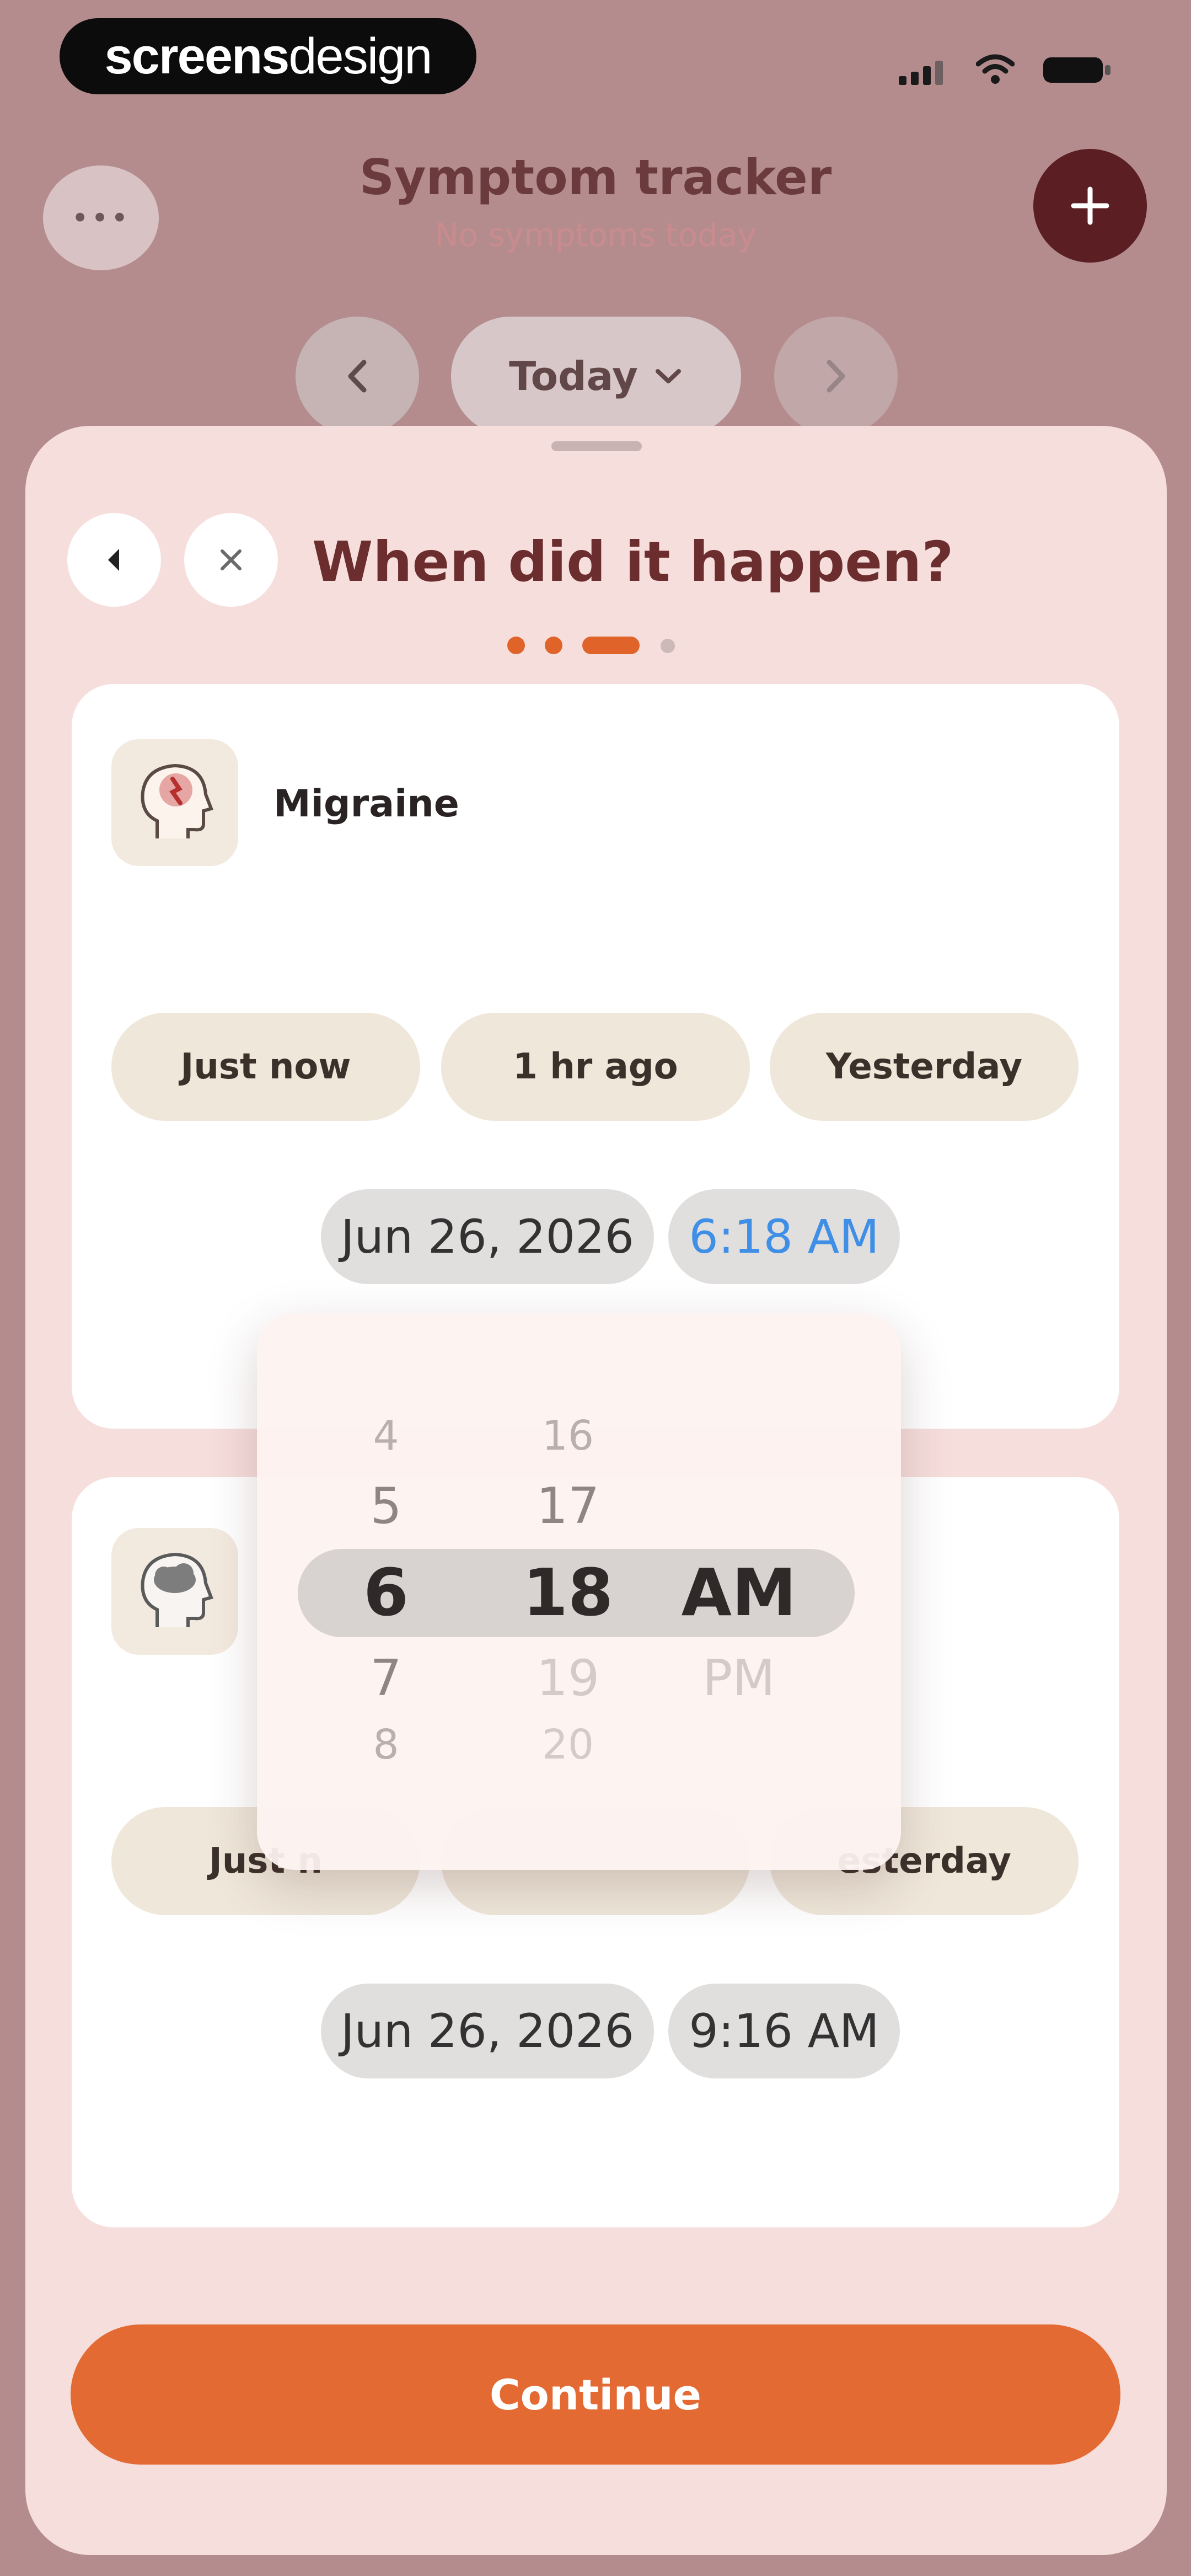 This screenshot has width=1191, height=2576. What do you see at coordinates (995, 69) in the screenshot?
I see `wifi-icon` at bounding box center [995, 69].